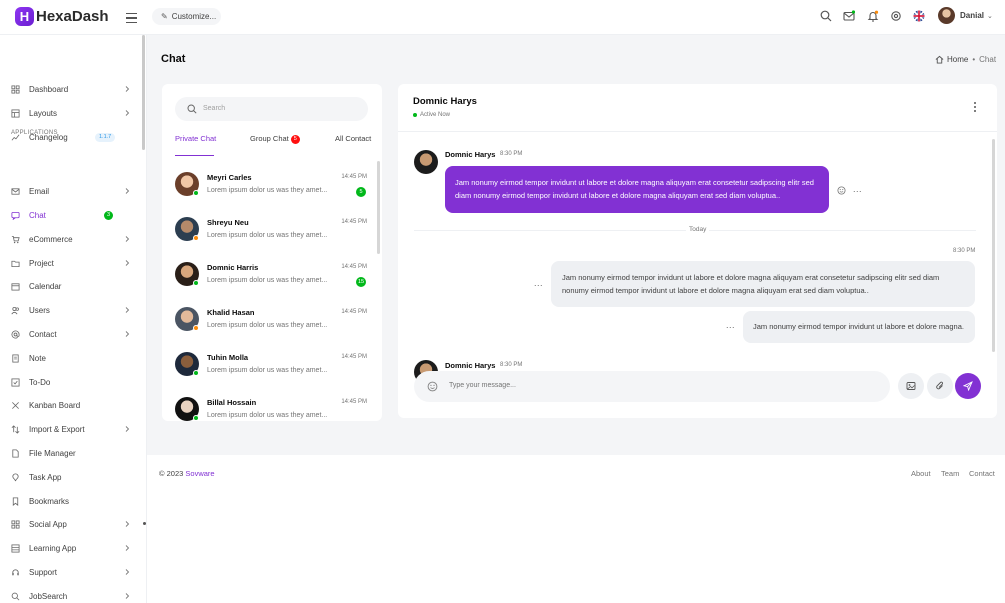  What do you see at coordinates (171, 473) in the screenshot?
I see `copyright-text: © 2023` at bounding box center [171, 473].